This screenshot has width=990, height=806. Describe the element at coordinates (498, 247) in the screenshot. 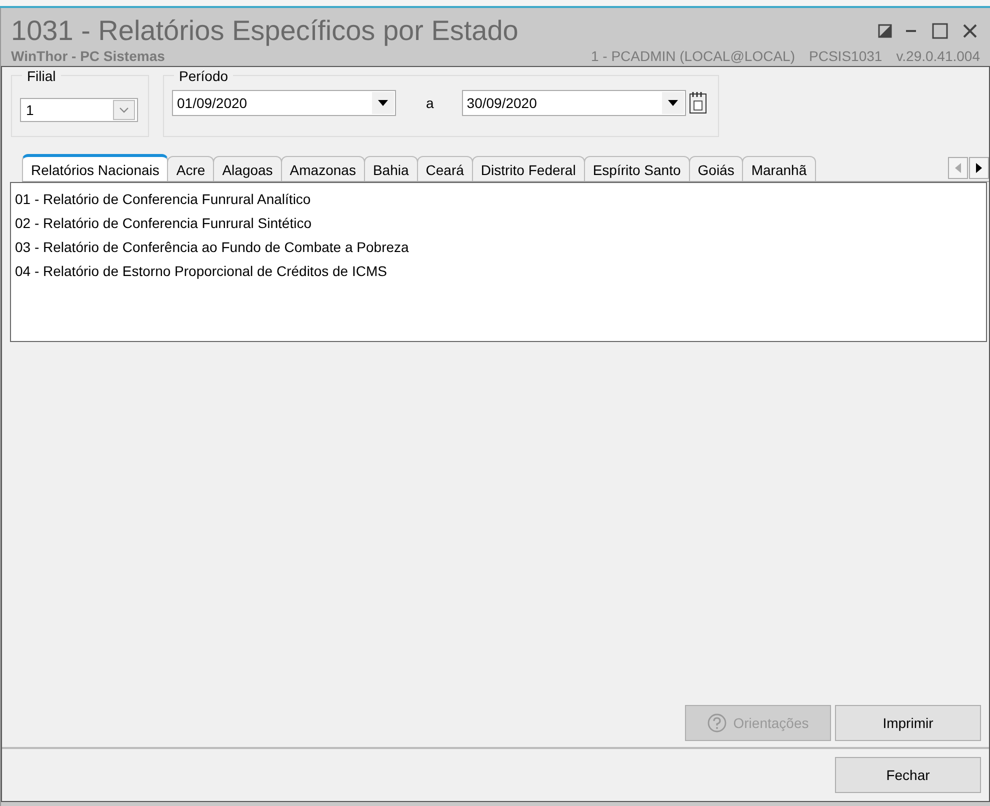

I see `report-item: 03 - Relatório de Conferência ao Fundo de Combate a Pobreza` at that location.